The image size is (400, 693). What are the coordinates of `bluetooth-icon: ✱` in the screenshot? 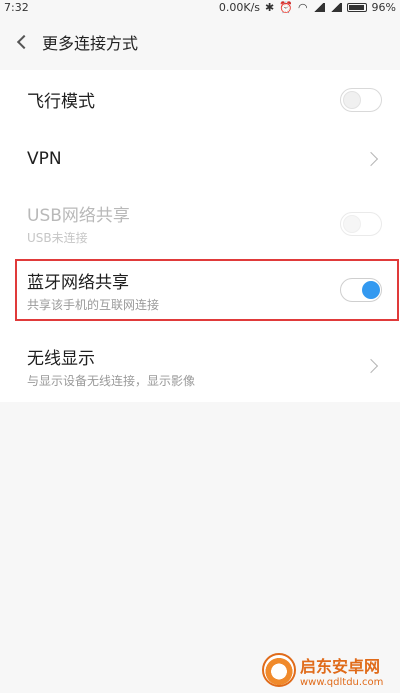 It's located at (270, 7).